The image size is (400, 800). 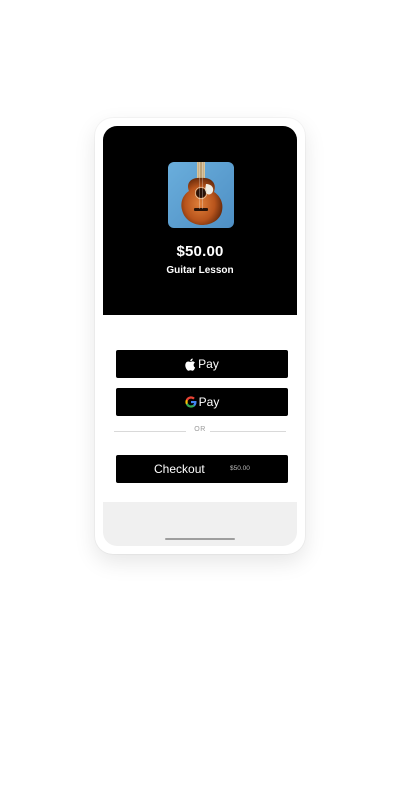 I want to click on google-pay-label: Pay, so click(x=209, y=402).